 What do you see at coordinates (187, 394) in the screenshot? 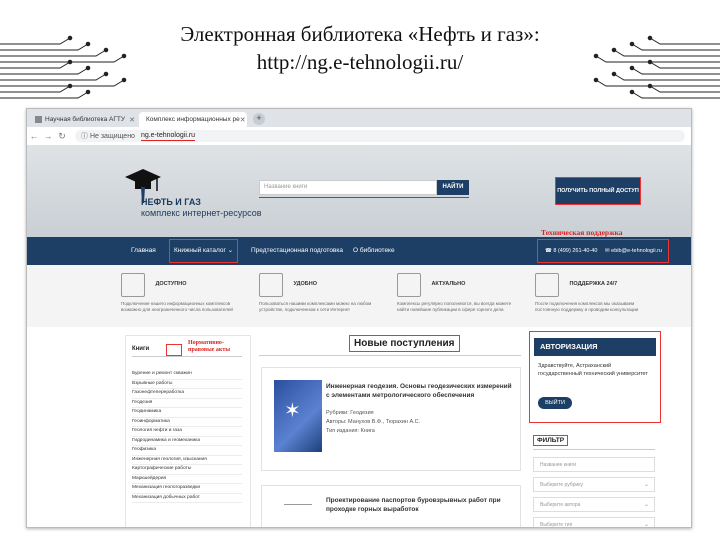
I see `sidebar-item: Газонефтепереработка` at bounding box center [187, 394].